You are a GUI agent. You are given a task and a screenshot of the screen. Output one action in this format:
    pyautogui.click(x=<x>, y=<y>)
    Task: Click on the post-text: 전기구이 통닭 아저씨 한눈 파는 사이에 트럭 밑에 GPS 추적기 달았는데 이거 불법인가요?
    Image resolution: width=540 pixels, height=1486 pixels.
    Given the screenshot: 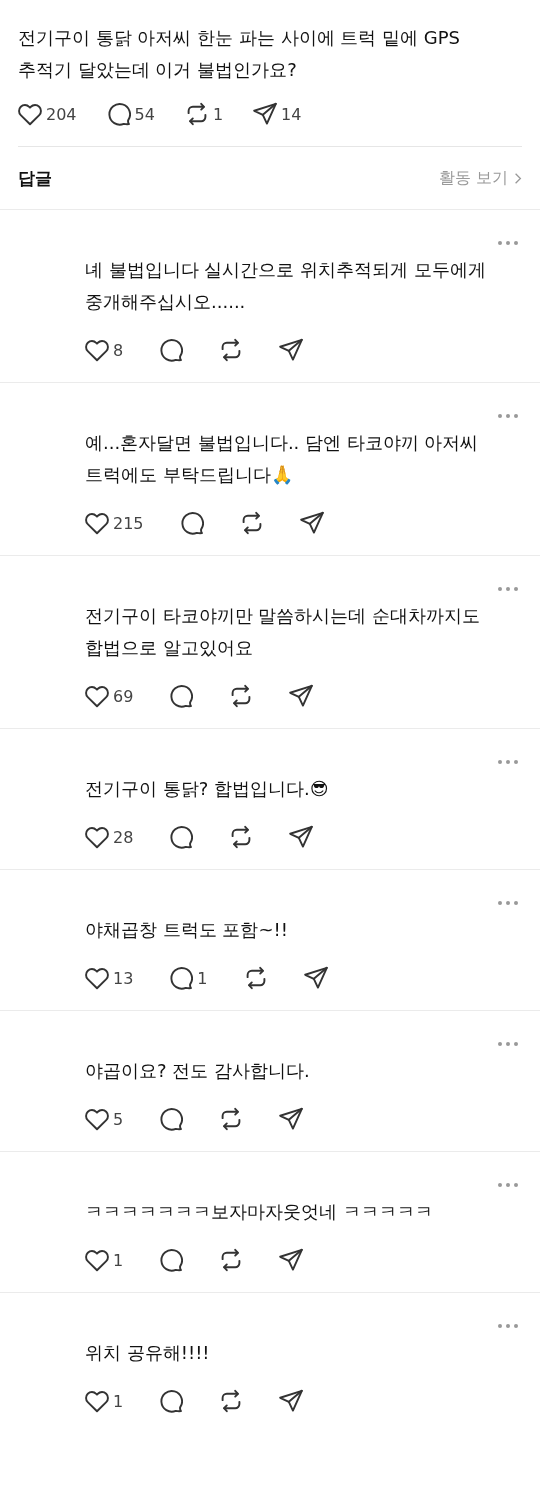 What is the action you would take?
    pyautogui.click(x=239, y=54)
    